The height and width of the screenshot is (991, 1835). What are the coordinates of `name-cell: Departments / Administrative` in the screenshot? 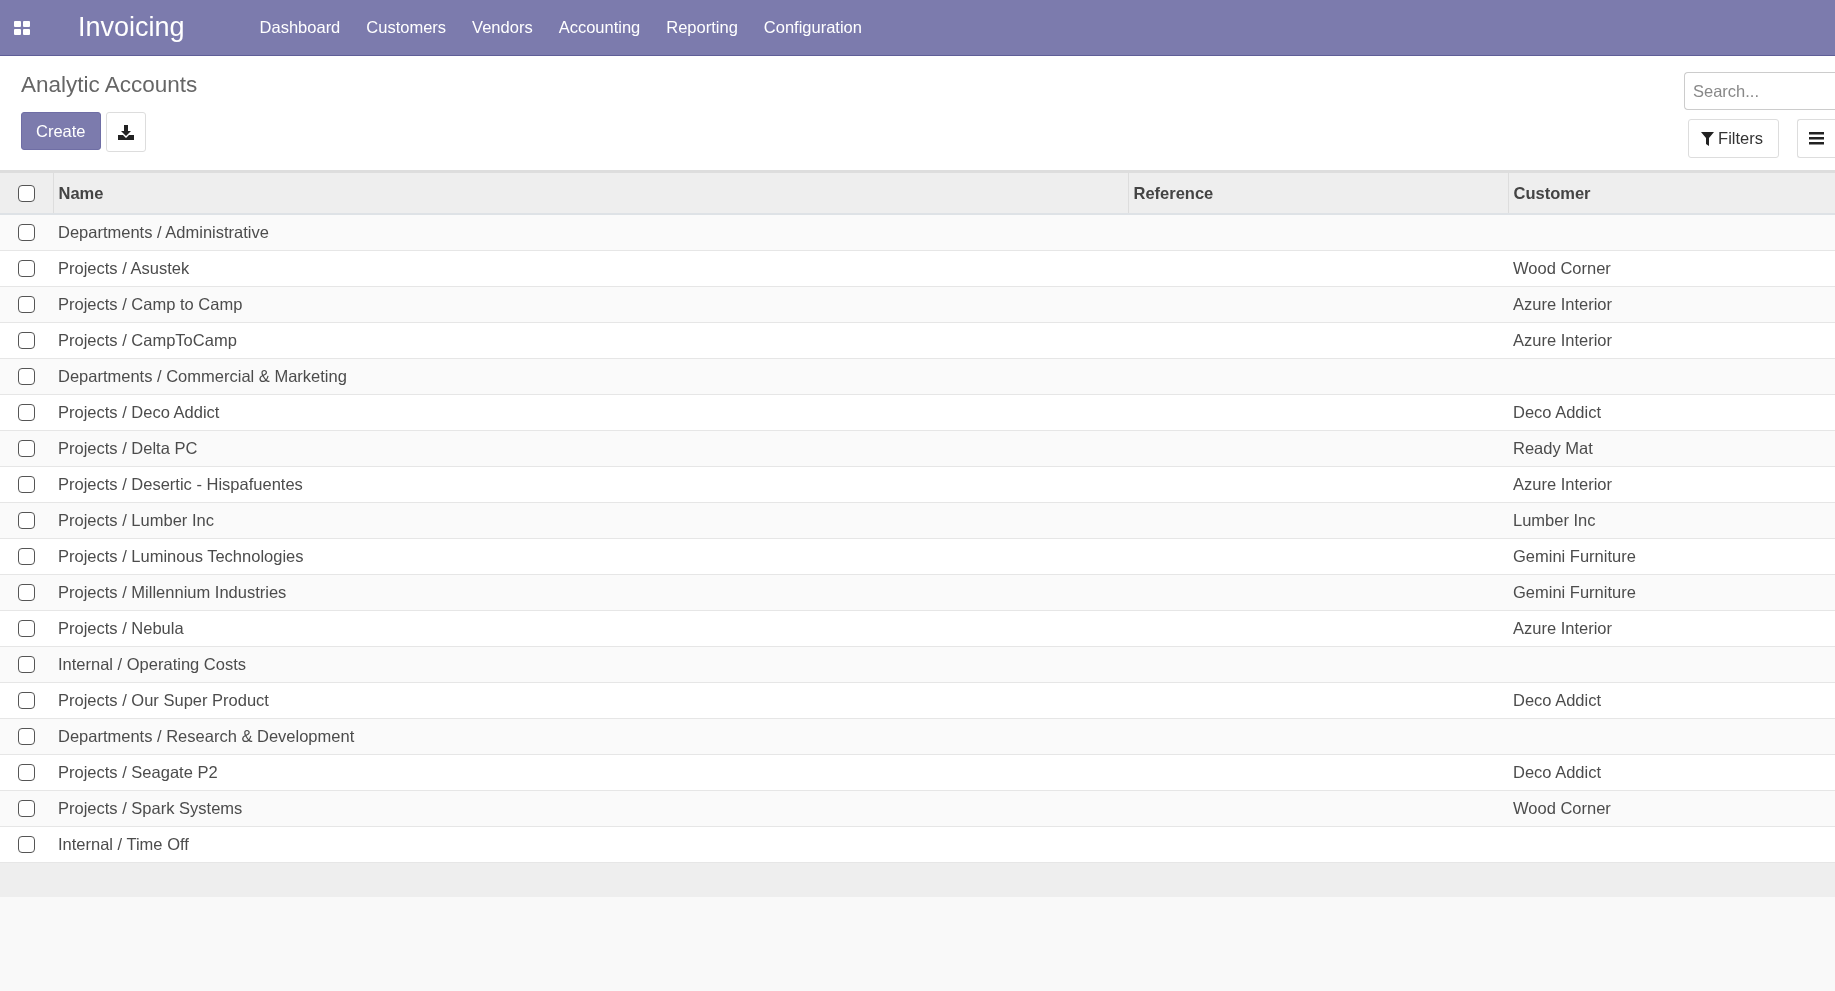 It's located at (163, 232).